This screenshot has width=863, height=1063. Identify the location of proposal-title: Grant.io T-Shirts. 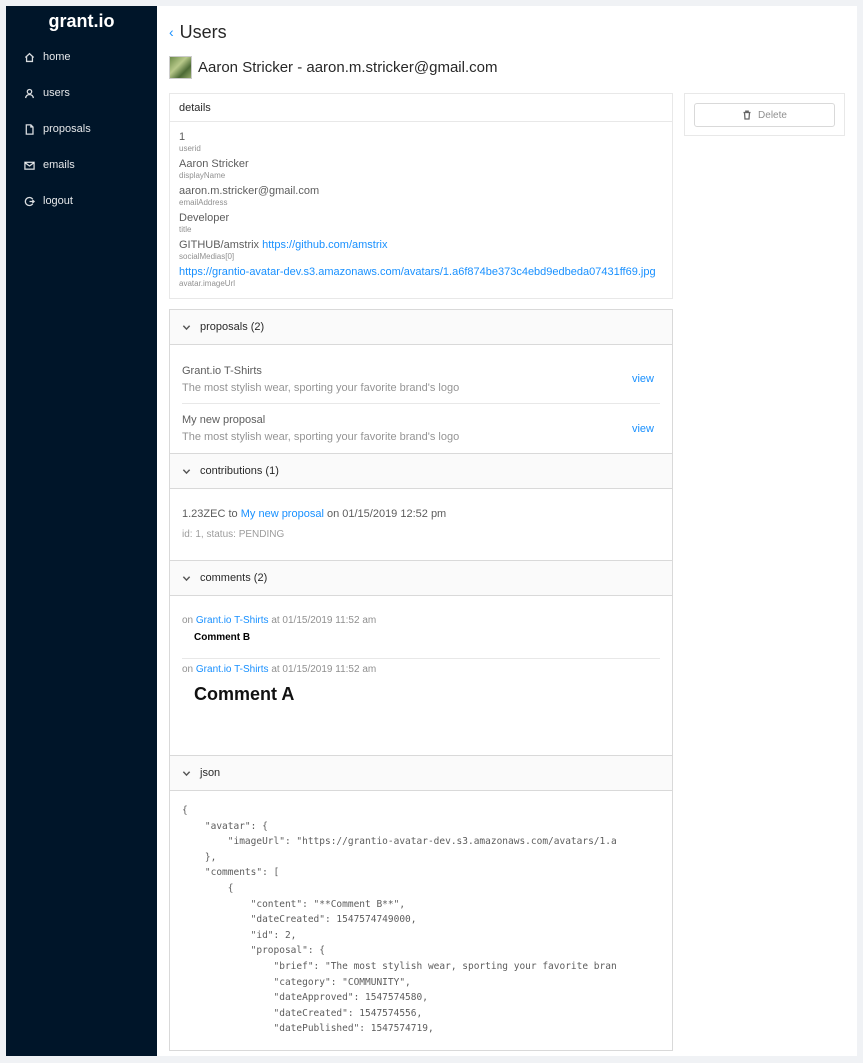
(222, 370).